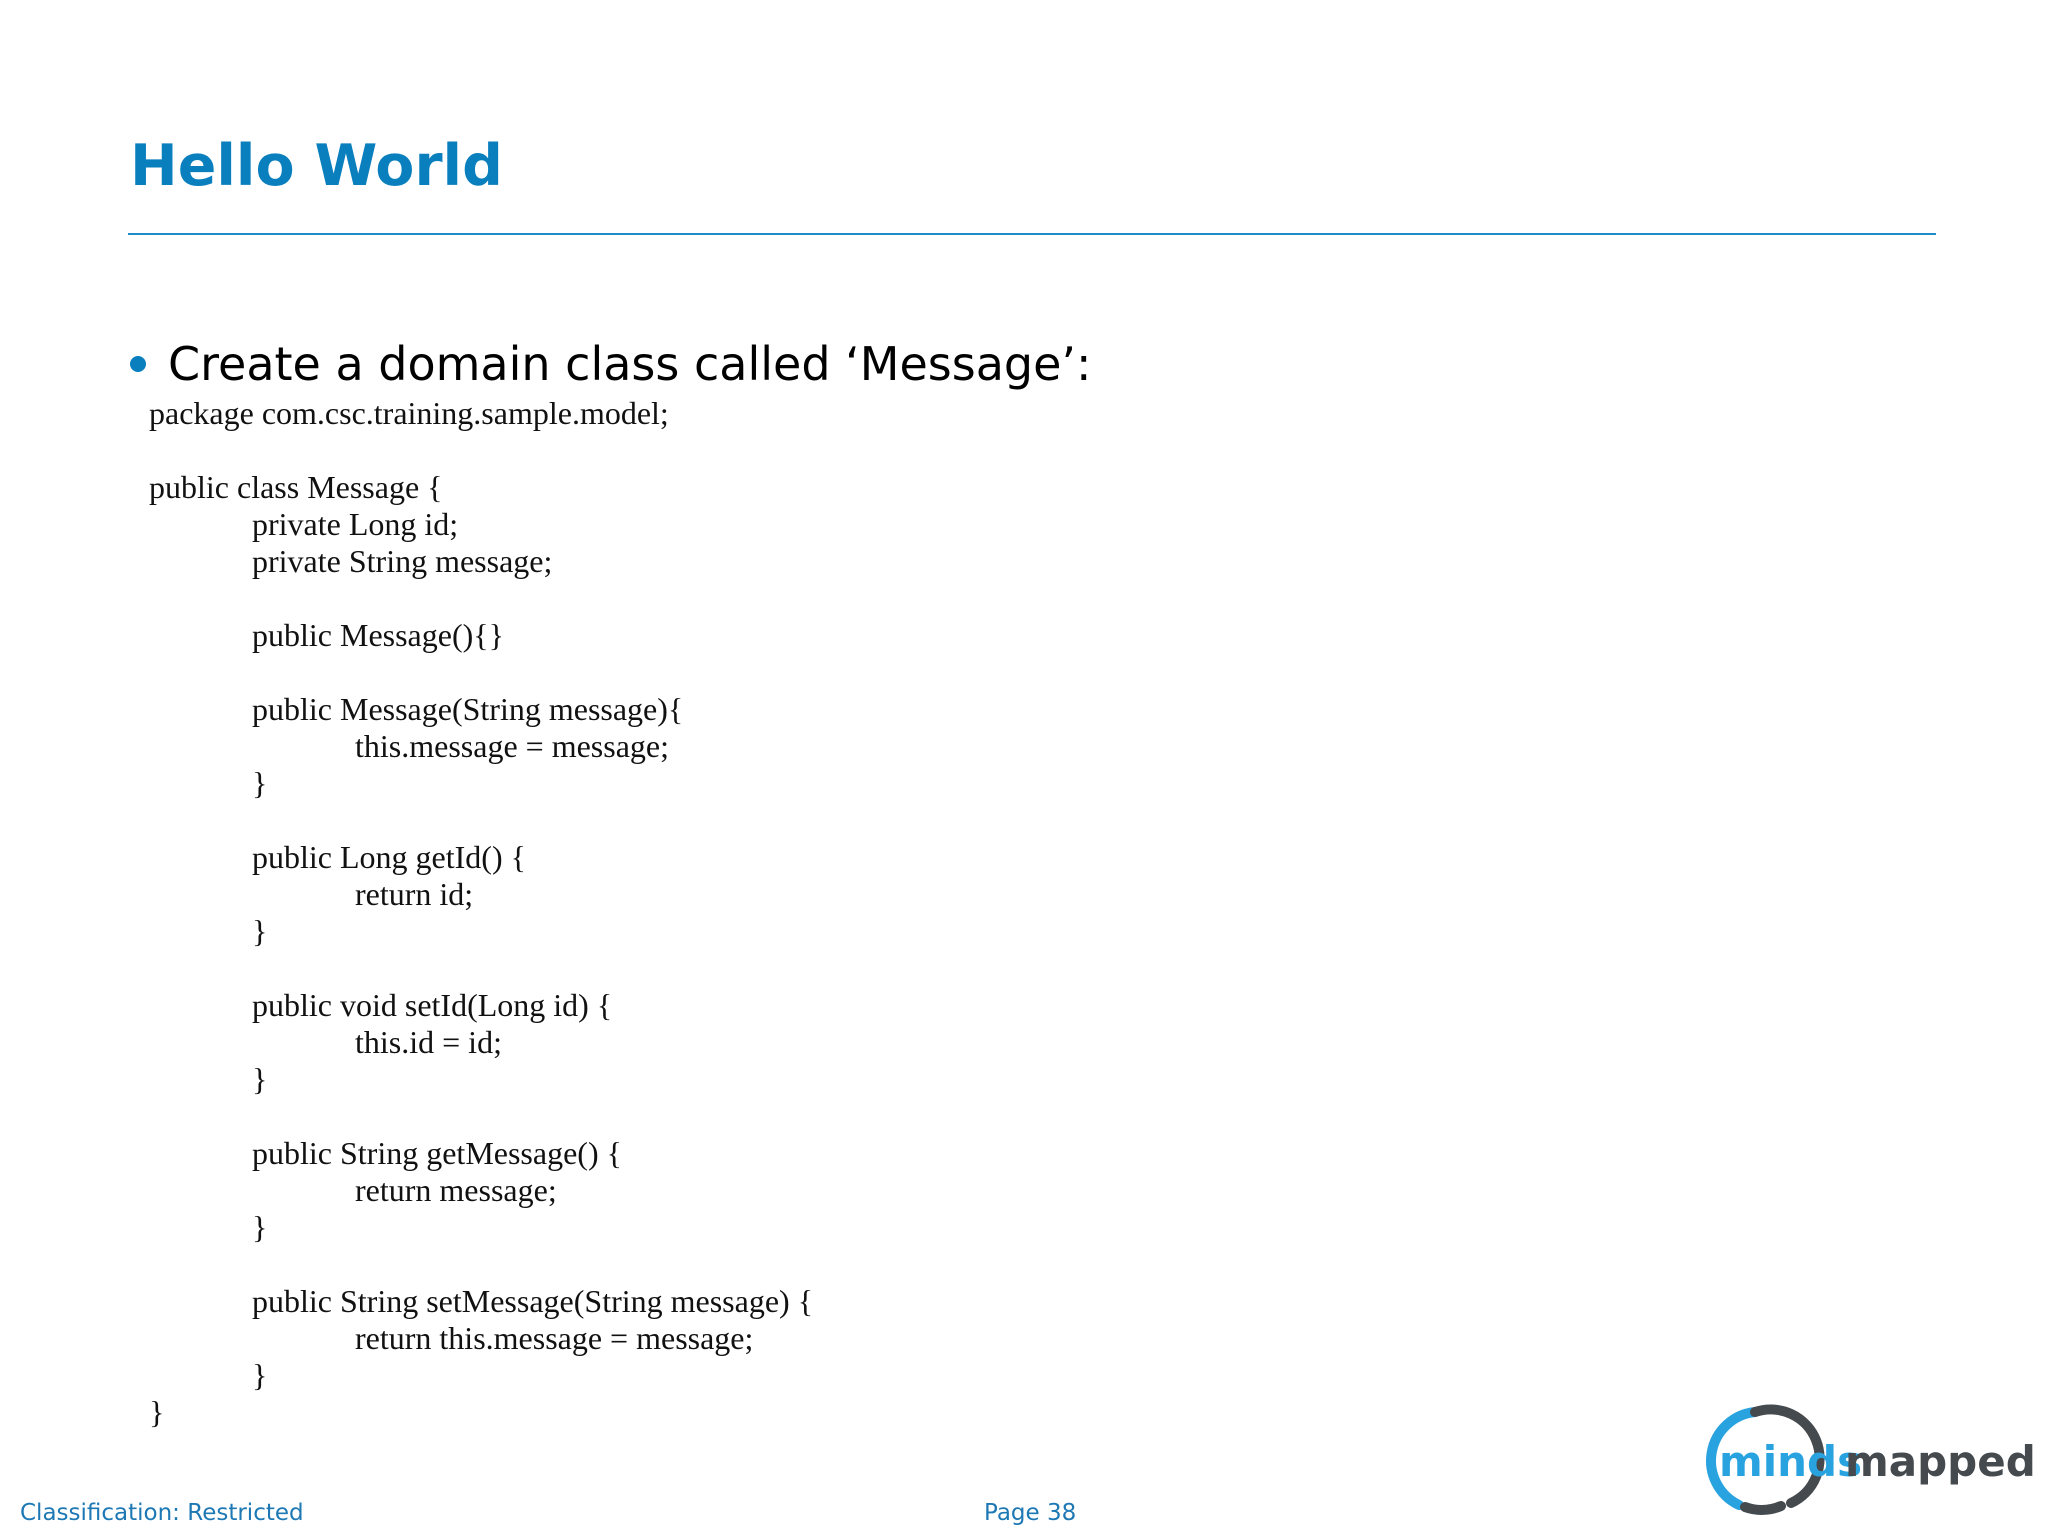  Describe the element at coordinates (355, 524) in the screenshot. I see `code-line: private Long id;` at that location.